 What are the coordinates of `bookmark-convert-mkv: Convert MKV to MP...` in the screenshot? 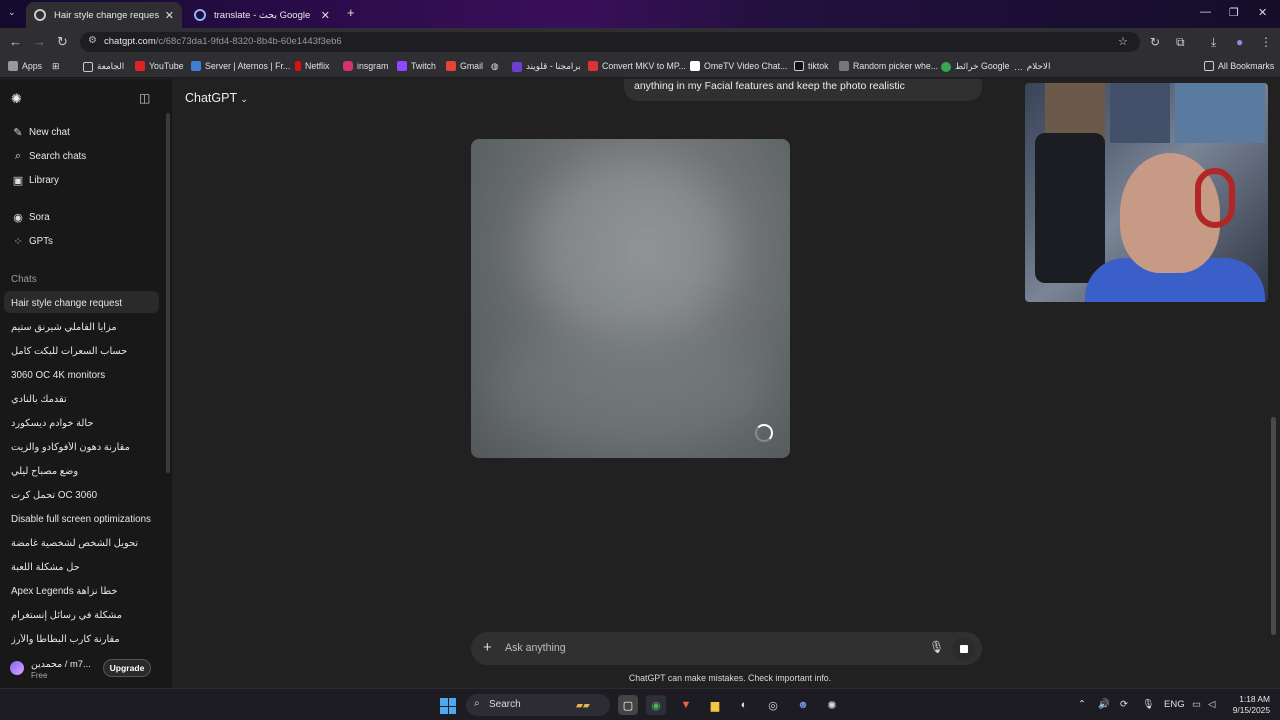 It's located at (637, 66).